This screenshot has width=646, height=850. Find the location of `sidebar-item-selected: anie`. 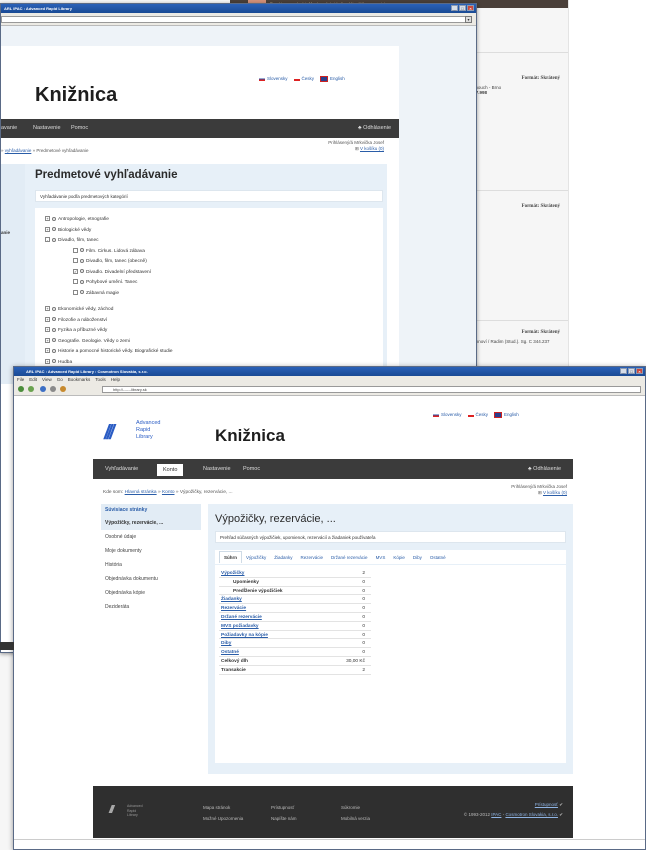

sidebar-item-selected: anie is located at coordinates (5, 232).